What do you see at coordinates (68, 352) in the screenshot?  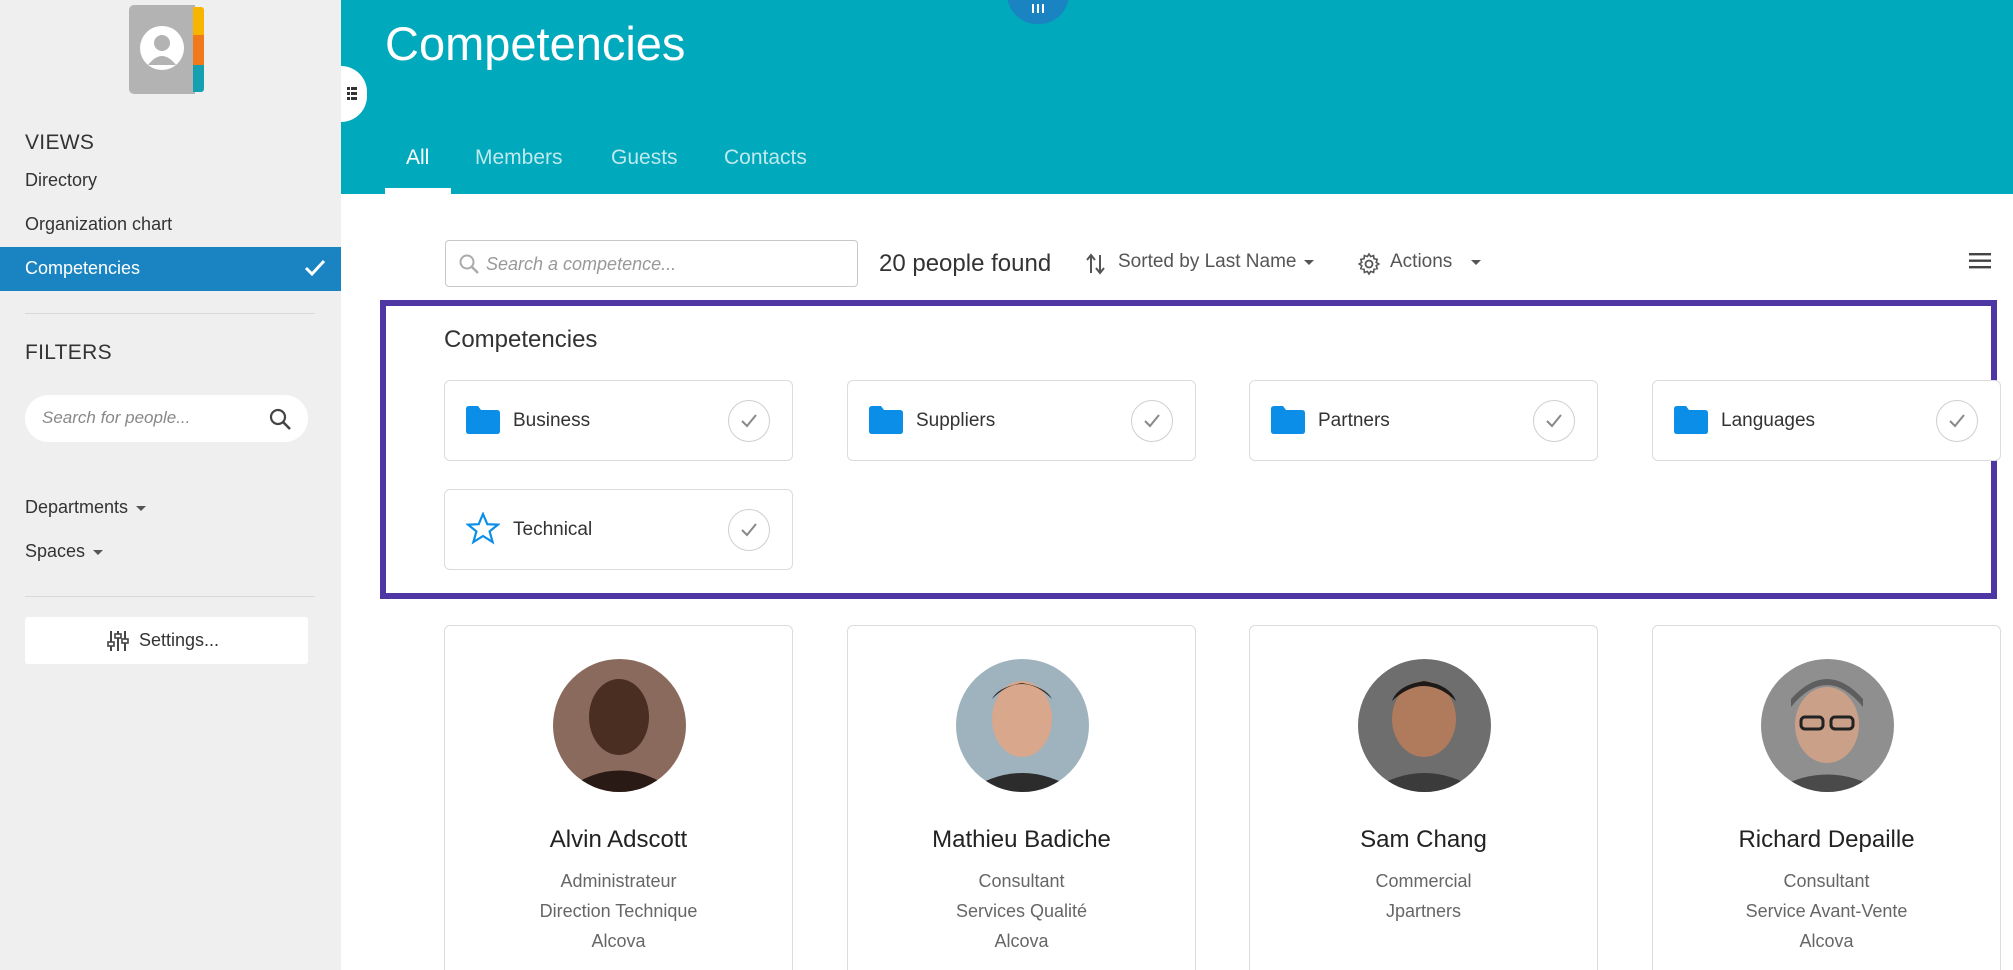 I see `filters-heading: FILTERS` at bounding box center [68, 352].